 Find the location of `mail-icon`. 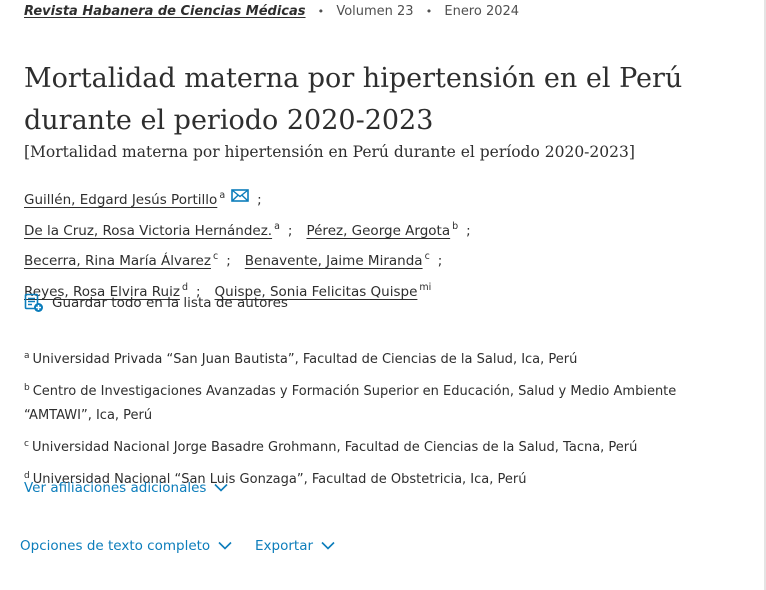

mail-icon is located at coordinates (240, 198).